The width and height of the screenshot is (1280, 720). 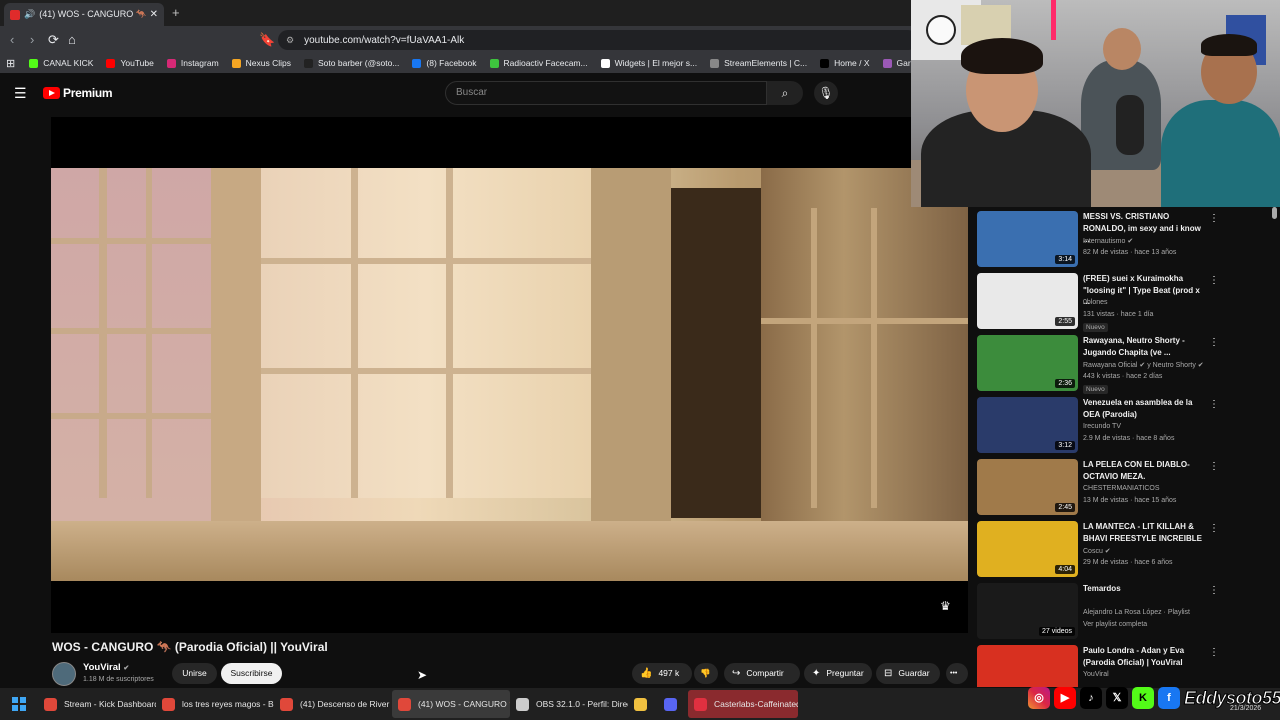 What do you see at coordinates (1027, 363) in the screenshot?
I see `video-thumbnail: 2:36` at bounding box center [1027, 363].